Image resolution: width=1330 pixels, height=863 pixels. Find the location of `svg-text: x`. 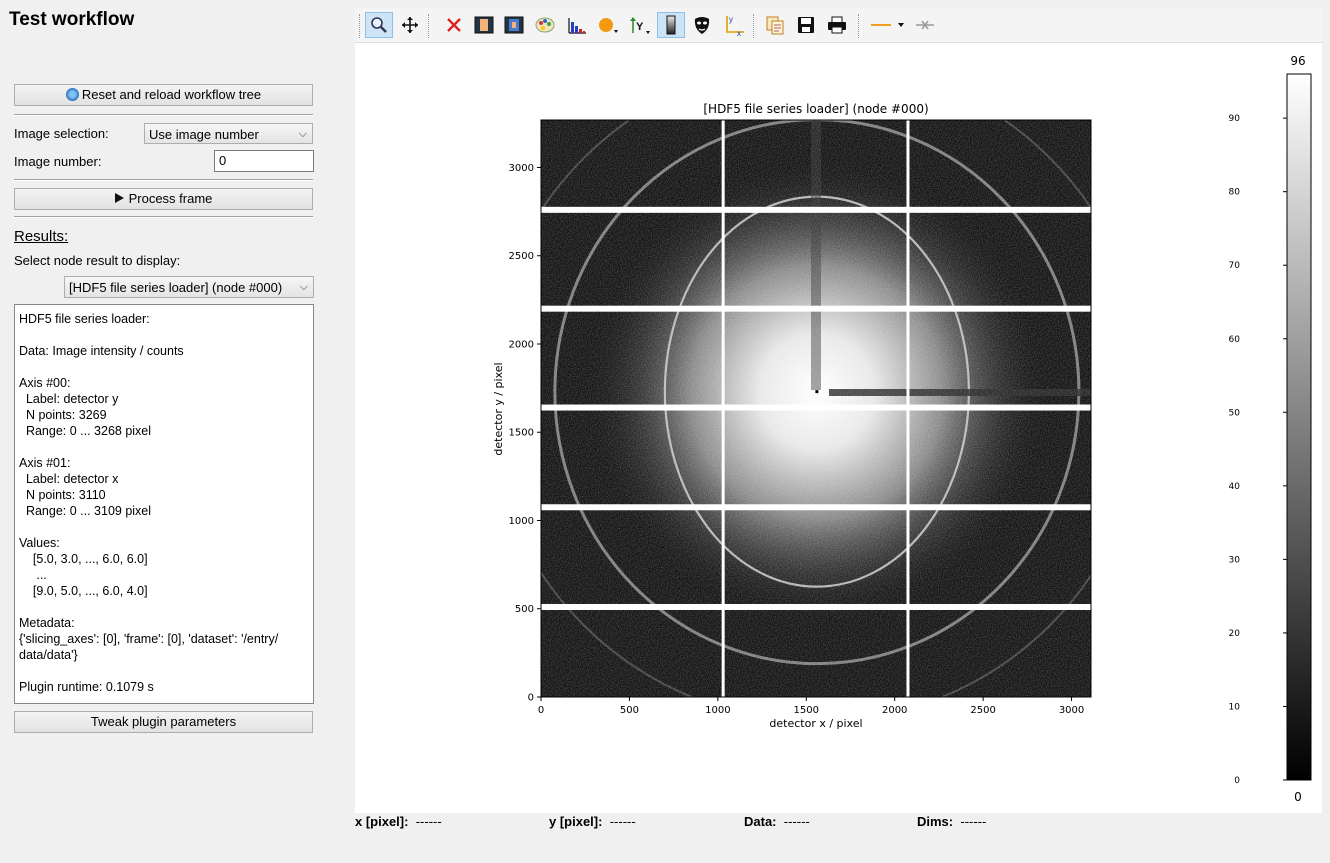

svg-text: x is located at coordinates (739, 32).